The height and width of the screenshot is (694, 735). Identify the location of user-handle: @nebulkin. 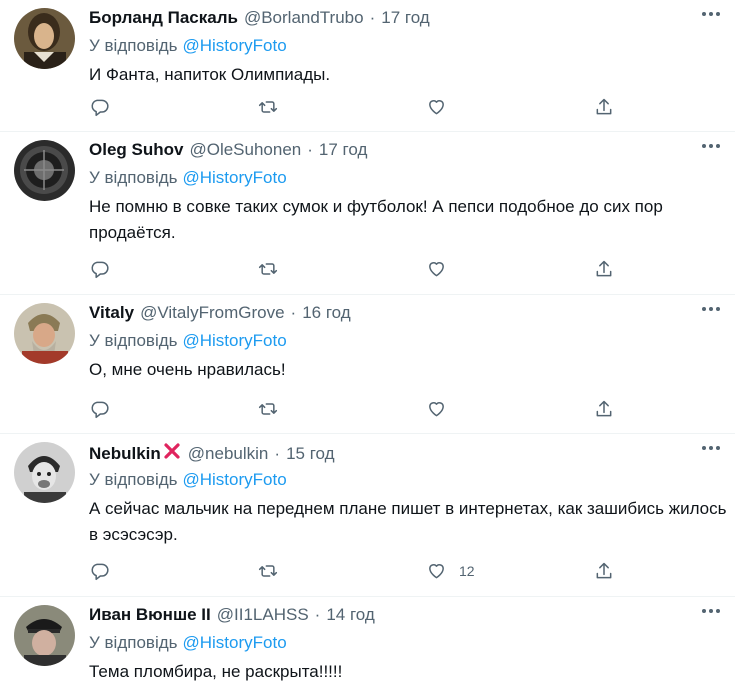
(228, 453).